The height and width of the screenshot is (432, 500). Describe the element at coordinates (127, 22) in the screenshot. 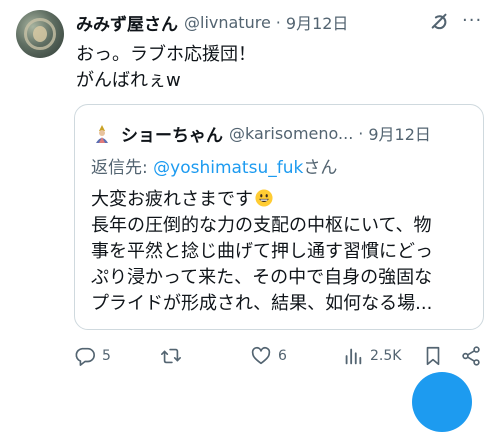

I see `author-name: みみず屋さん` at that location.